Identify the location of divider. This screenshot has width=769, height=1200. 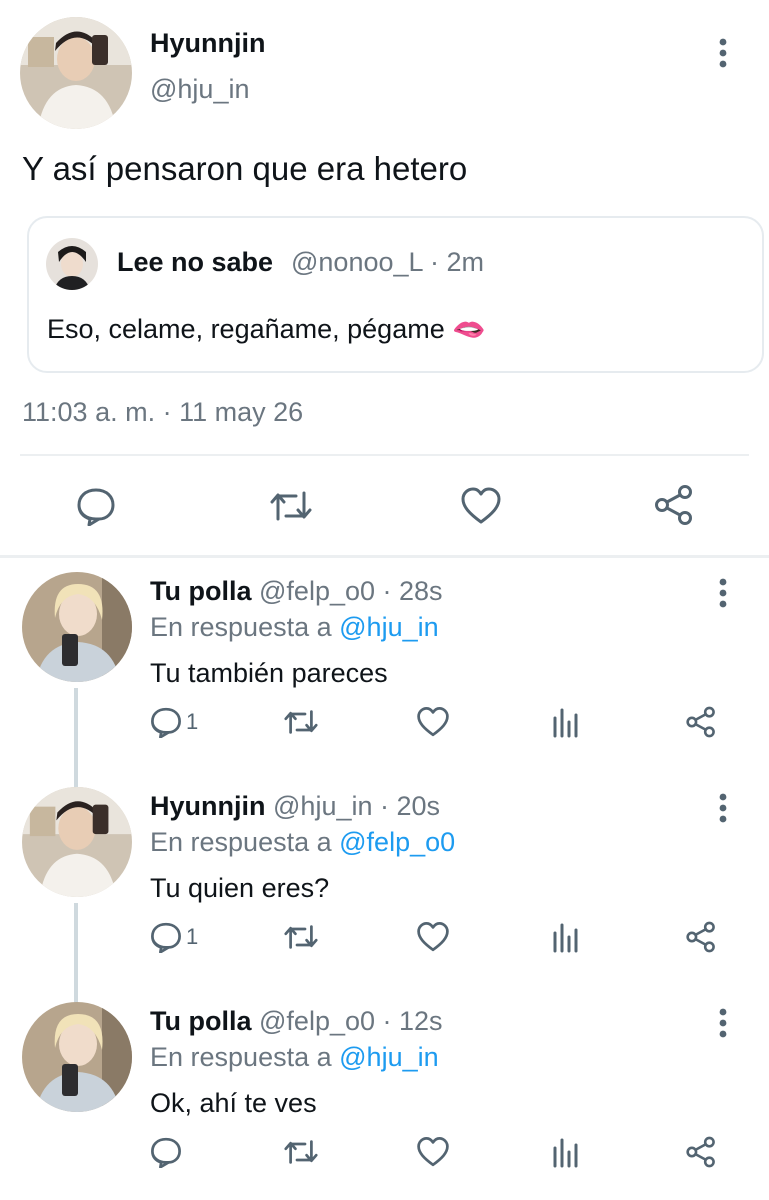
(384, 455).